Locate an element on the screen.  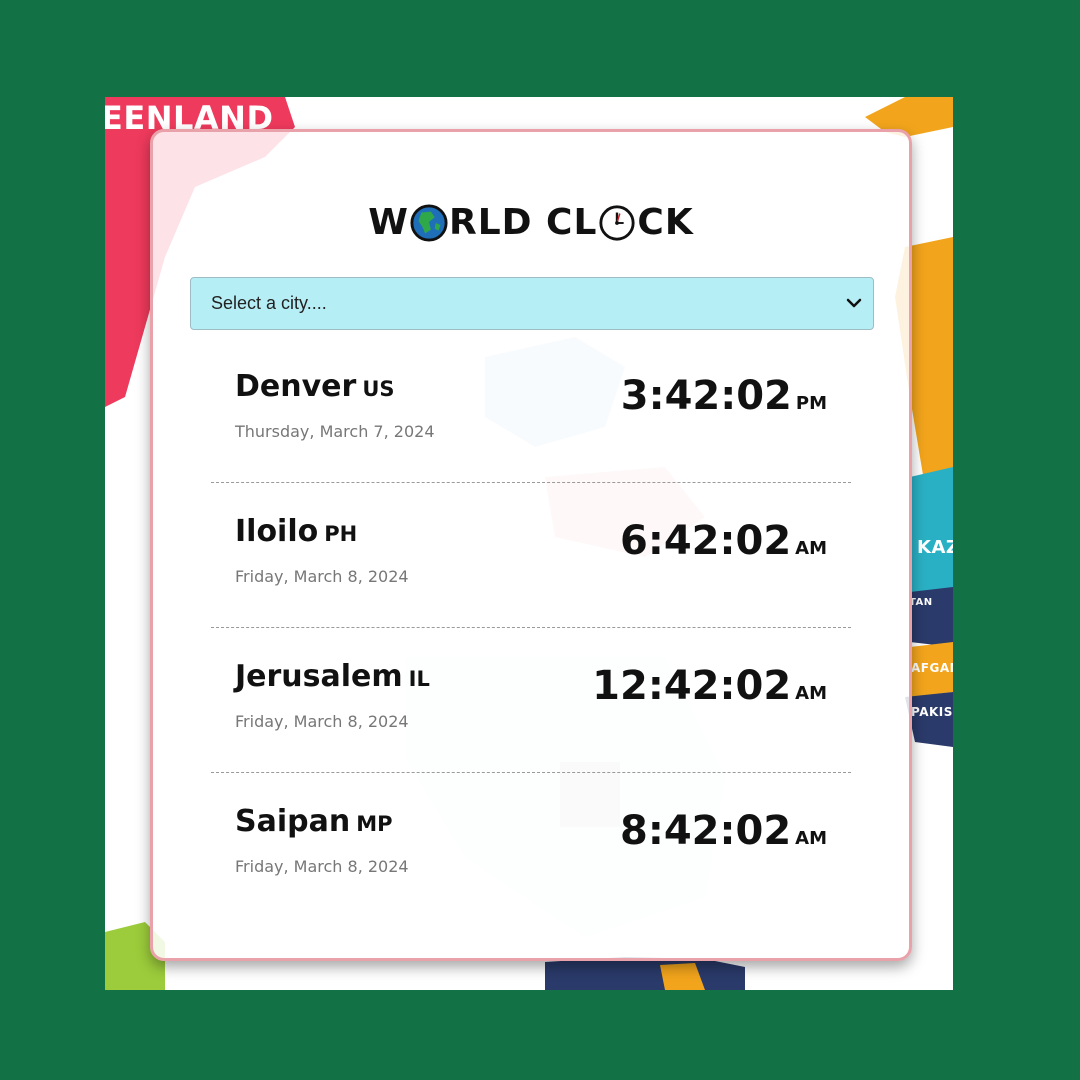
country-code: US is located at coordinates (378, 389).